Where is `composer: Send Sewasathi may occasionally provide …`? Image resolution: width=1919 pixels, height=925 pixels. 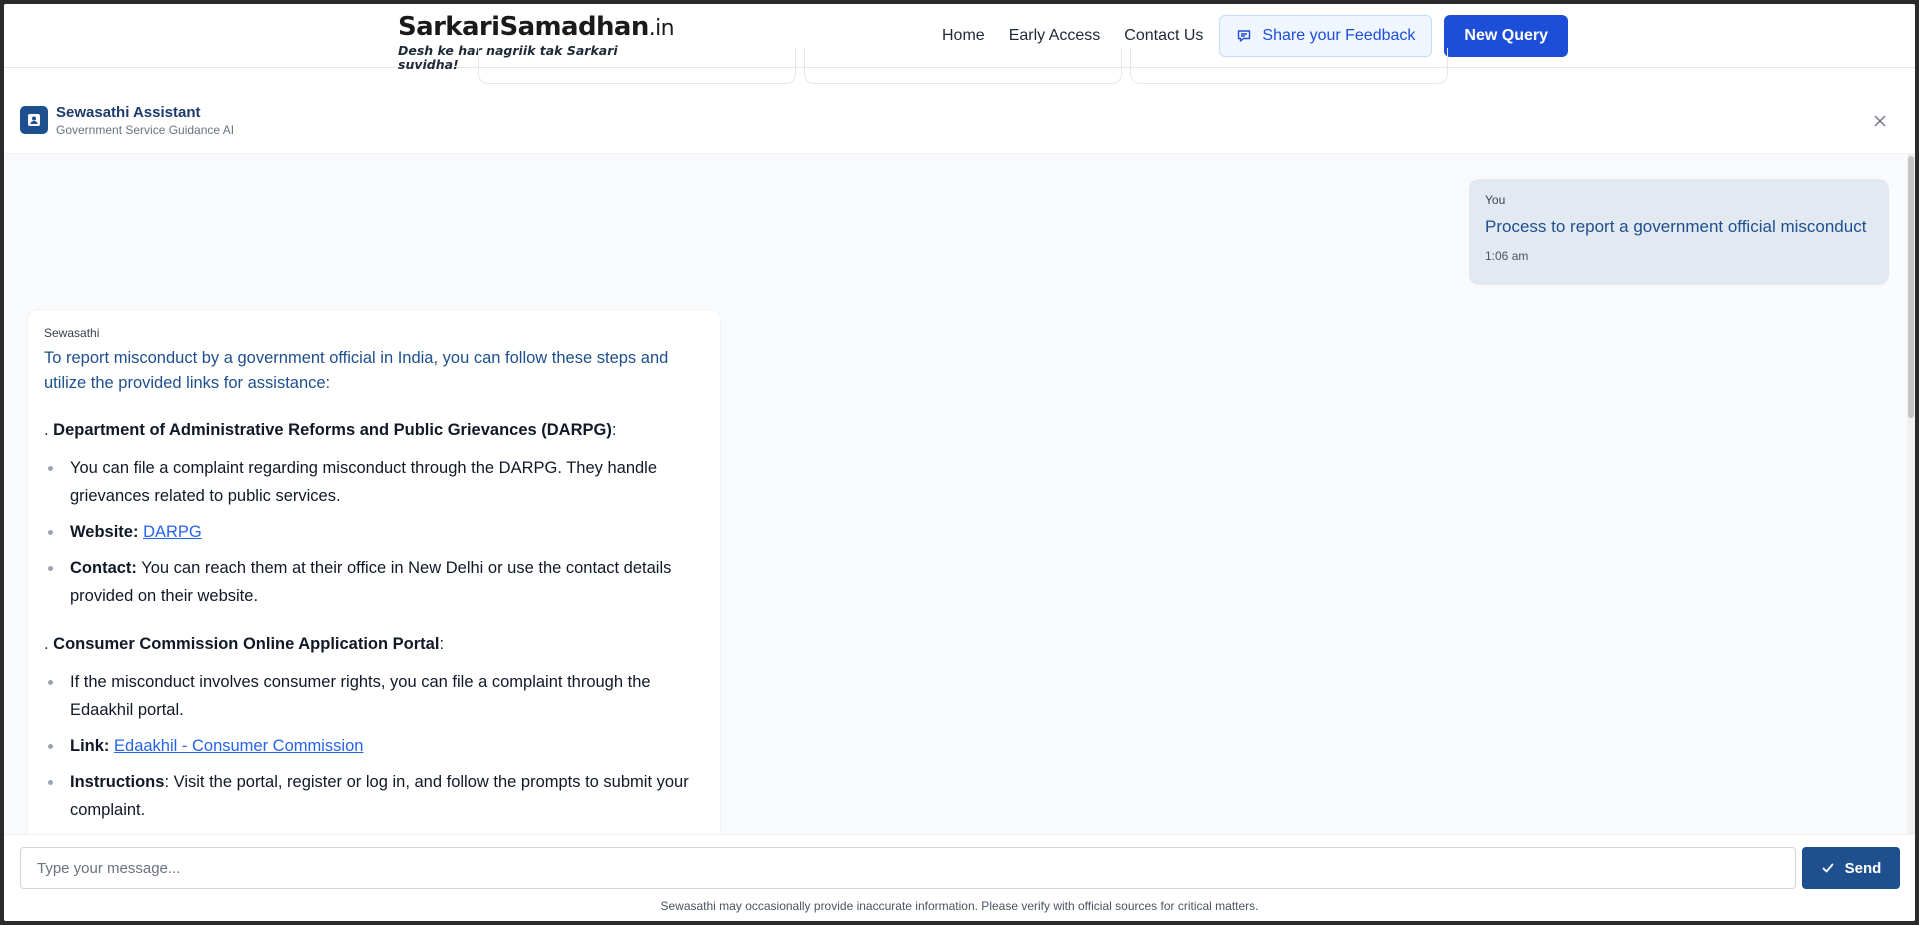
composer: Send Sewasathi may occasionally provide … is located at coordinates (959, 877).